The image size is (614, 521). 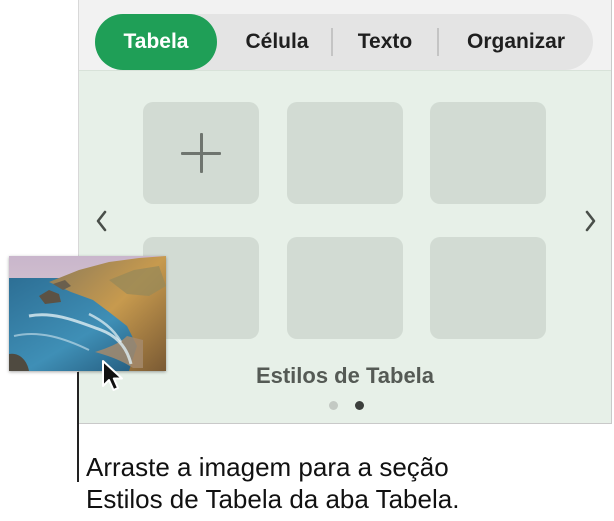 I want to click on add-table-style-button, so click(x=201, y=153).